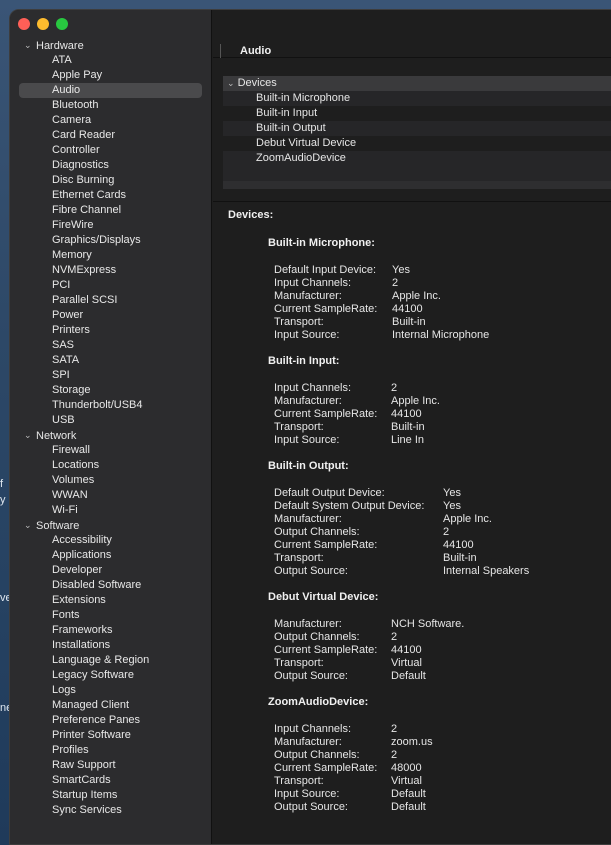 This screenshot has width=611, height=845. What do you see at coordinates (111, 435) in the screenshot?
I see `sidebar-group-network: ⌄ Network` at bounding box center [111, 435].